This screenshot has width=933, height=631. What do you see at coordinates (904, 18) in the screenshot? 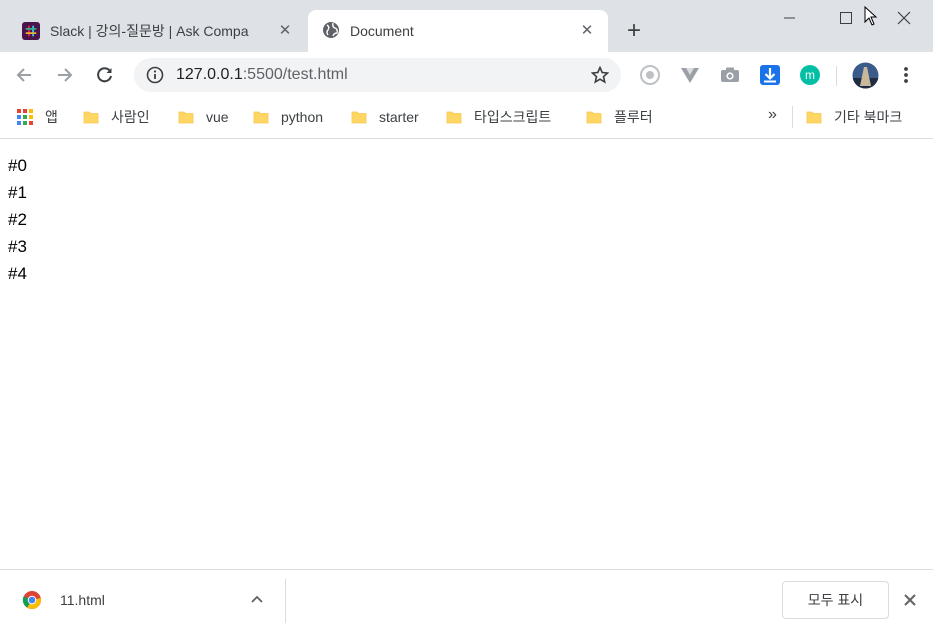
I see `close-window-icon` at bounding box center [904, 18].